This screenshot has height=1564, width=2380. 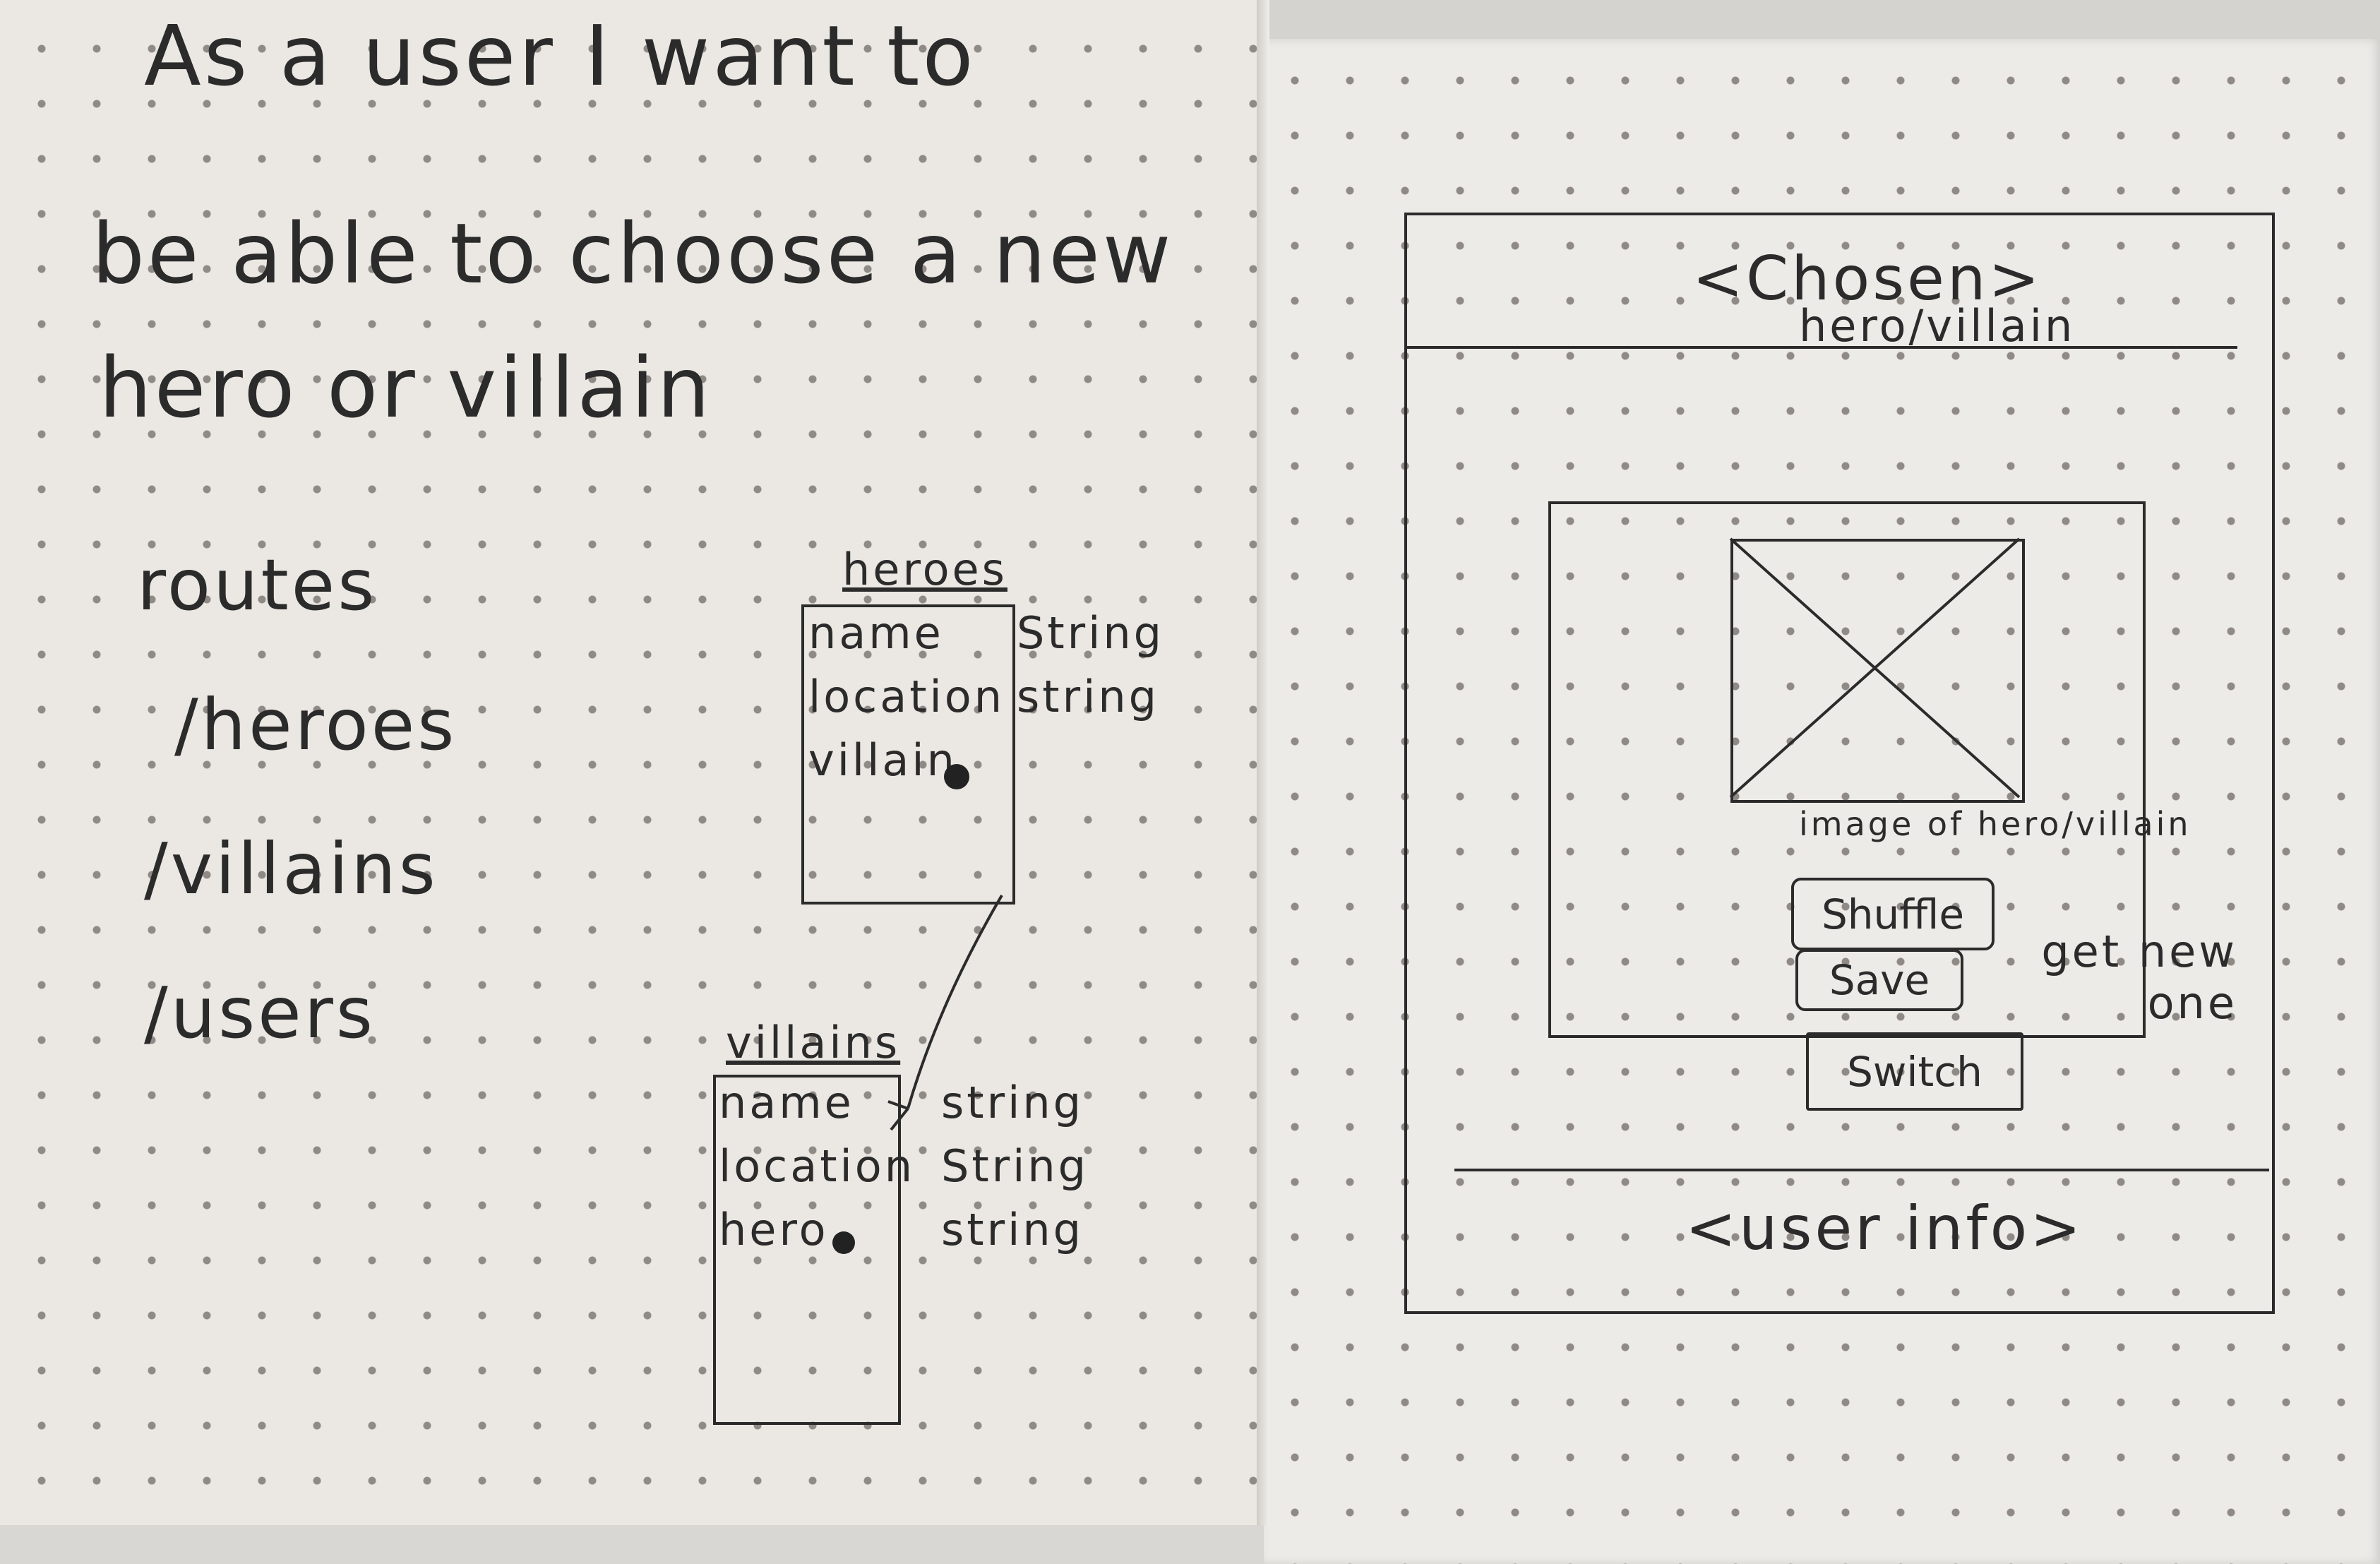 I want to click on header-subtitle: hero/villain, so click(x=1938, y=326).